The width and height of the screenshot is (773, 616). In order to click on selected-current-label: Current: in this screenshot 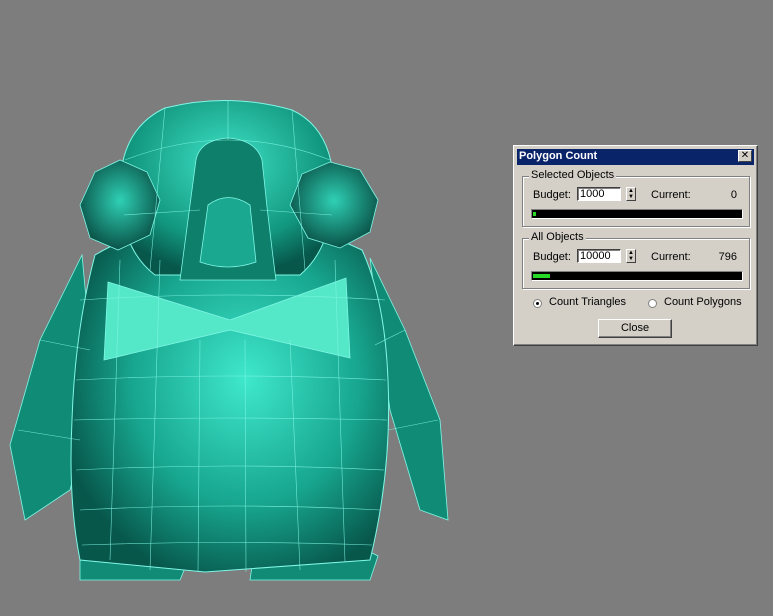, I will do `click(671, 195)`.